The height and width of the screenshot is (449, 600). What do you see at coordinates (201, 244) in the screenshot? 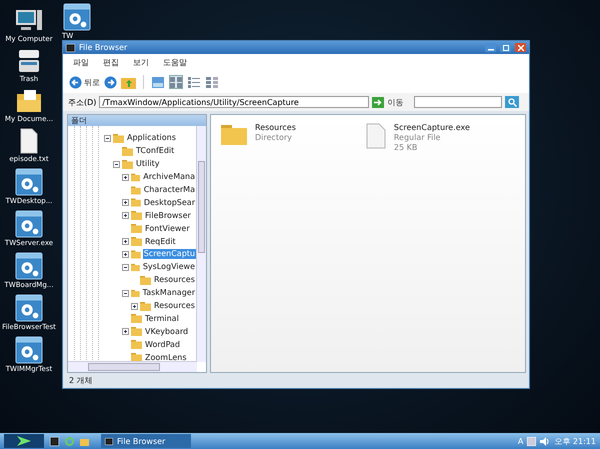
I see `vertical-scrollbar` at bounding box center [201, 244].